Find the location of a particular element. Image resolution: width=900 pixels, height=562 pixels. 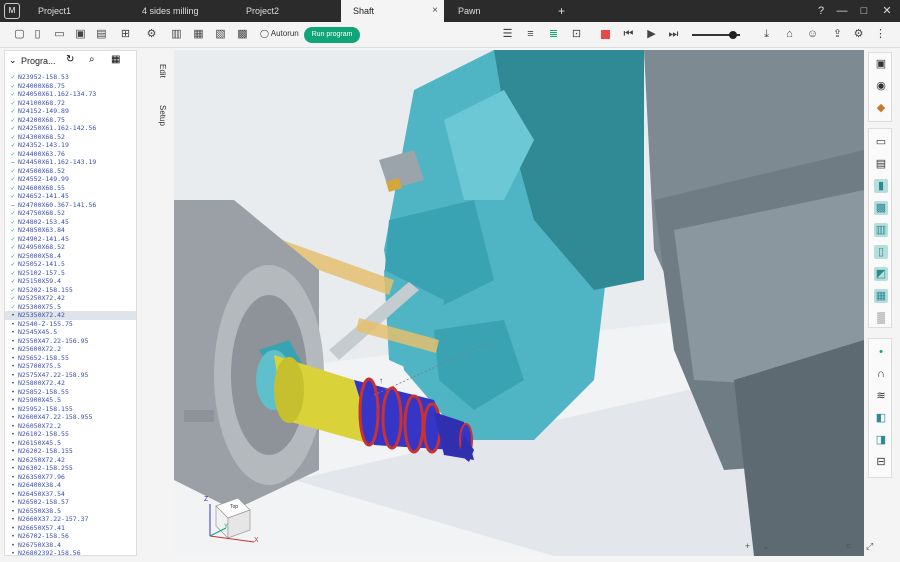

program-row: • N25900X45.5 is located at coordinates (70, 400).